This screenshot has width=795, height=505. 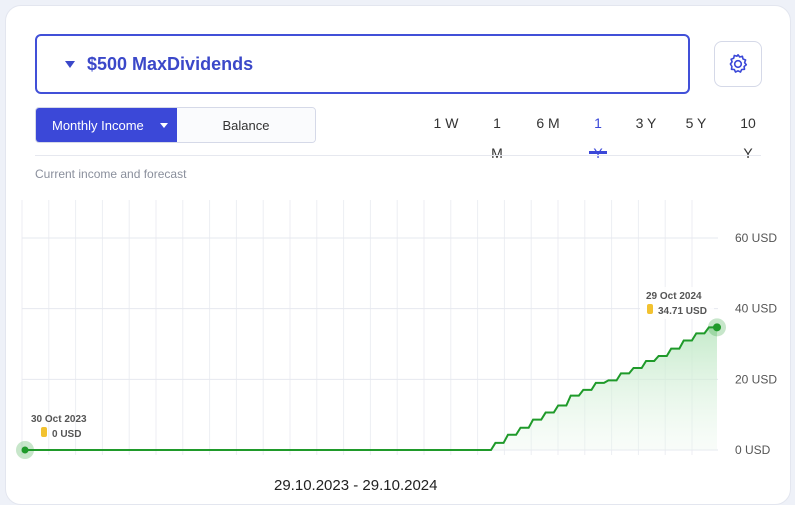 I want to click on range-1w: 1 W, so click(x=446, y=131).